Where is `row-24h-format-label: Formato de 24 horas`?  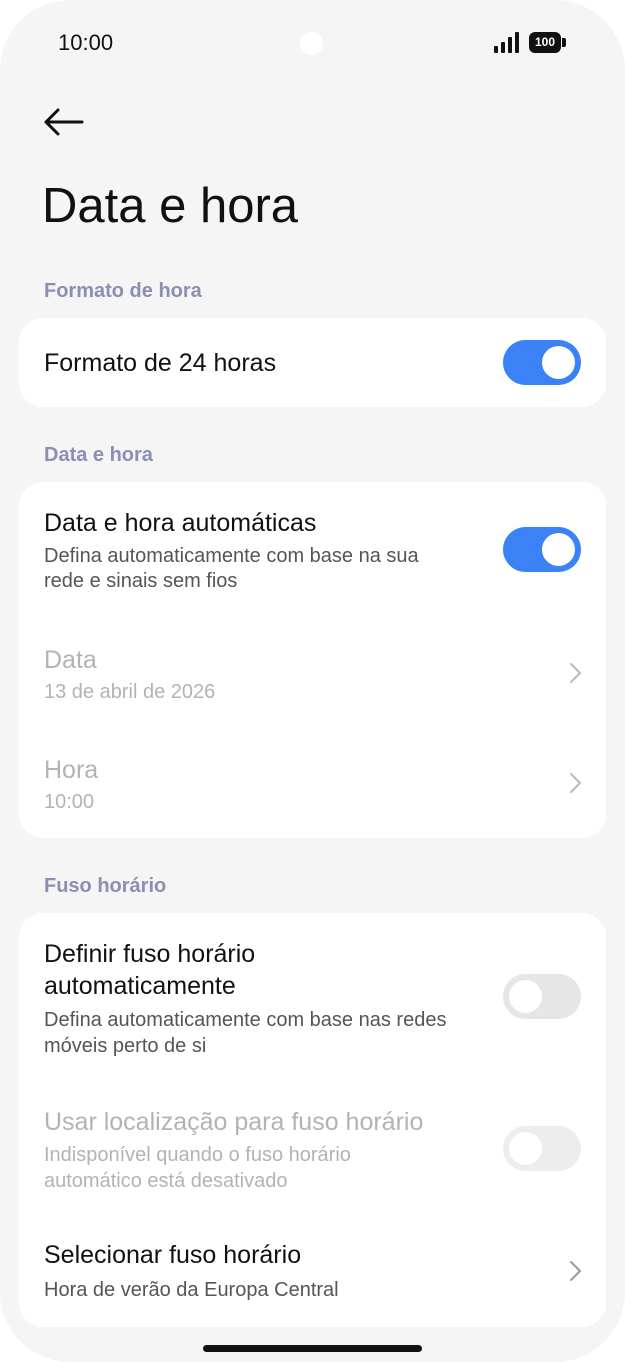 row-24h-format-label: Formato de 24 horas is located at coordinates (160, 363).